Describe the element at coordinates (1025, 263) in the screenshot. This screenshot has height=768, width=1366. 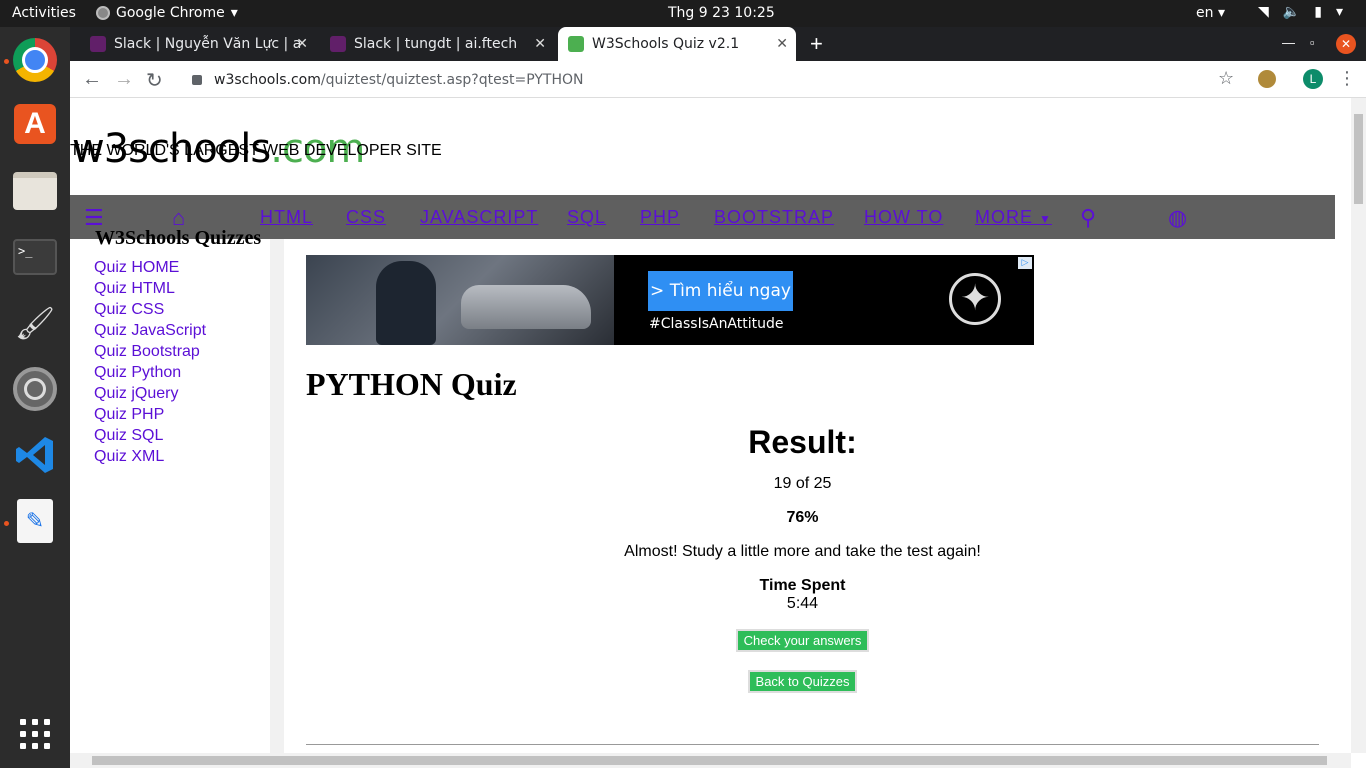
I see `adchoices-icon: ▷` at that location.